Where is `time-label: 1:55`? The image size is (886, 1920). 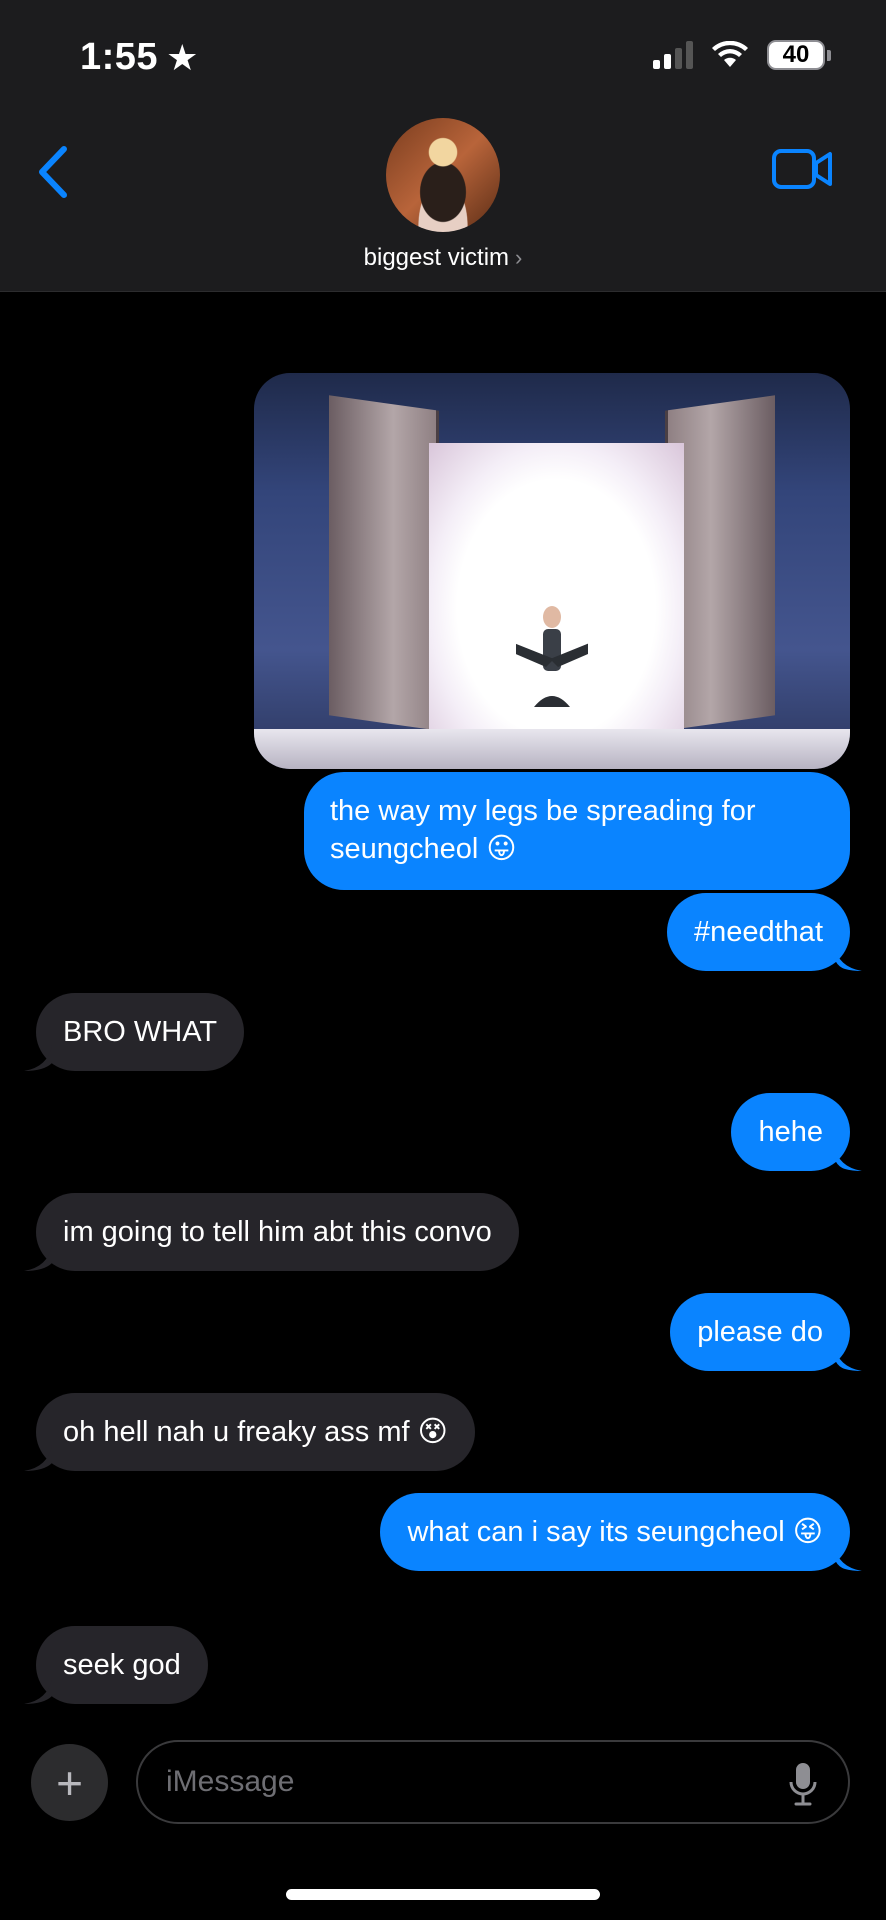
time-label: 1:55 is located at coordinates (119, 57).